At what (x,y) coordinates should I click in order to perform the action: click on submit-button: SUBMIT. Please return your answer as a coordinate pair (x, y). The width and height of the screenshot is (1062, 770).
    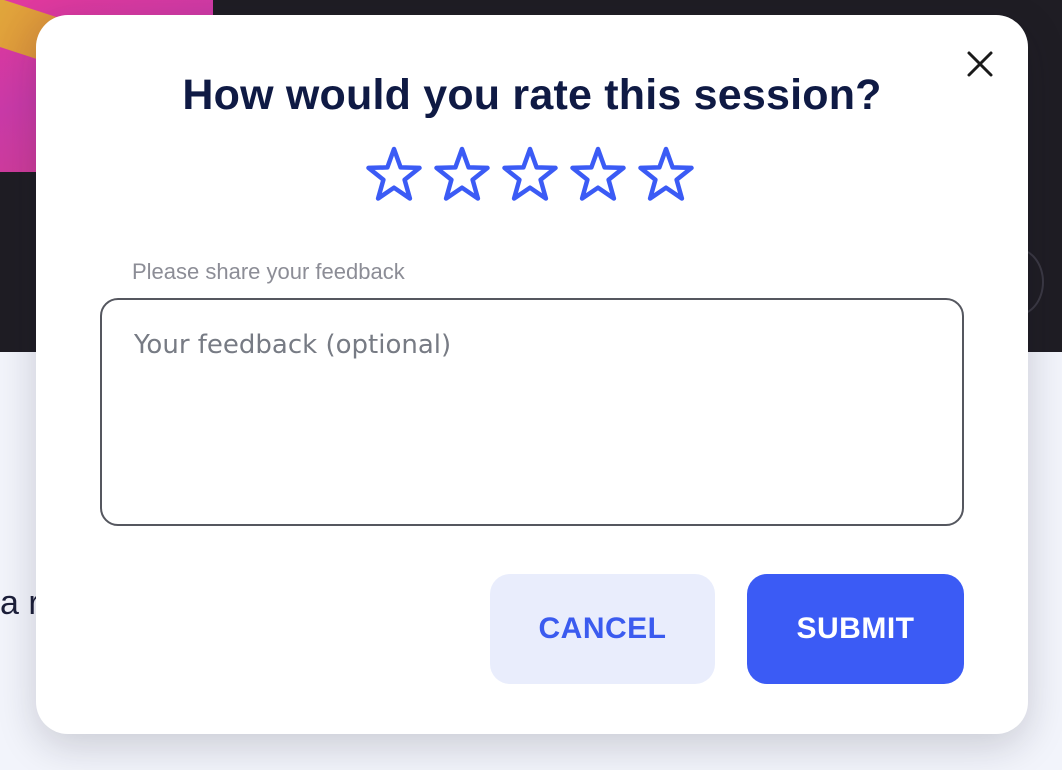
    Looking at the image, I should click on (855, 629).